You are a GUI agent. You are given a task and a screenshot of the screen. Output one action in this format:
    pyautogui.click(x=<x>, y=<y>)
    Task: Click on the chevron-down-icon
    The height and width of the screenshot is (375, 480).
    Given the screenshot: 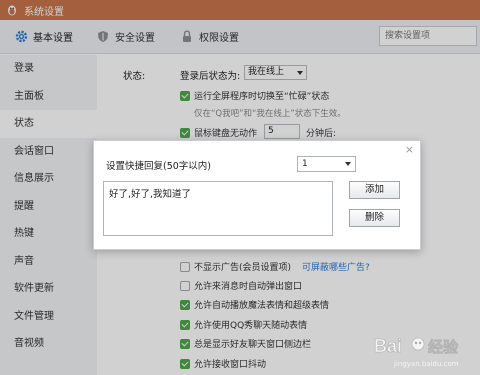 What is the action you would take?
    pyautogui.click(x=348, y=164)
    